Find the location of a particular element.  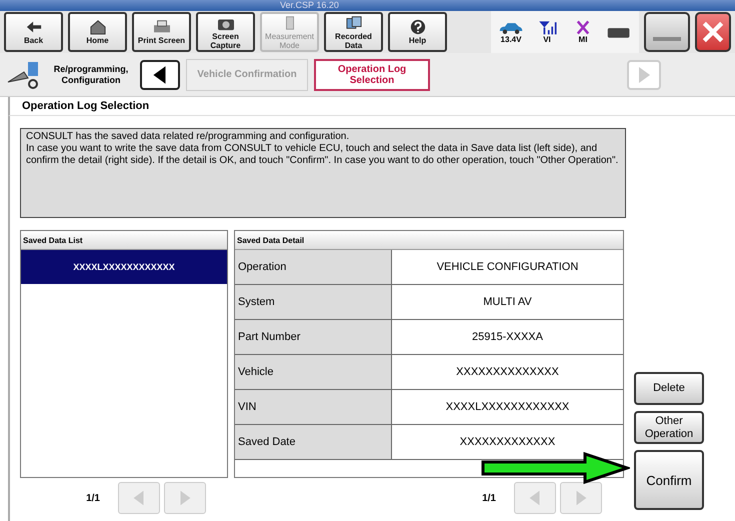

back-button is located at coordinates (160, 75).